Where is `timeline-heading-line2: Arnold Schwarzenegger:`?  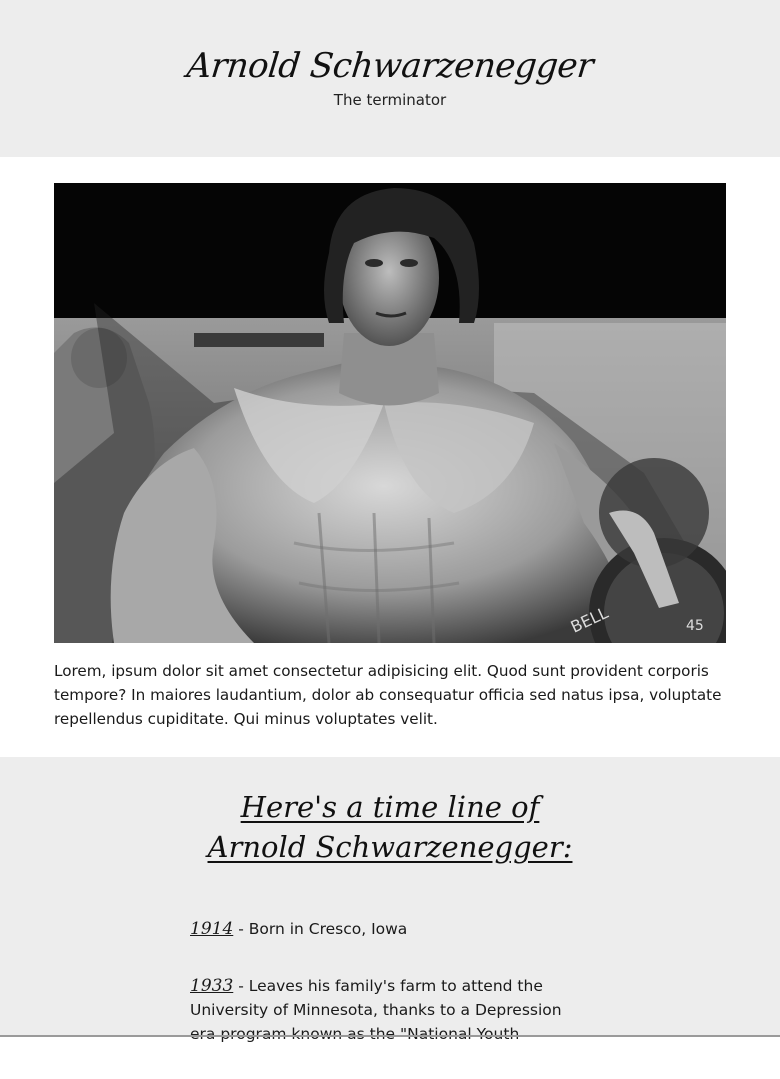
timeline-heading-line2: Arnold Schwarzenegger: is located at coordinates (390, 847).